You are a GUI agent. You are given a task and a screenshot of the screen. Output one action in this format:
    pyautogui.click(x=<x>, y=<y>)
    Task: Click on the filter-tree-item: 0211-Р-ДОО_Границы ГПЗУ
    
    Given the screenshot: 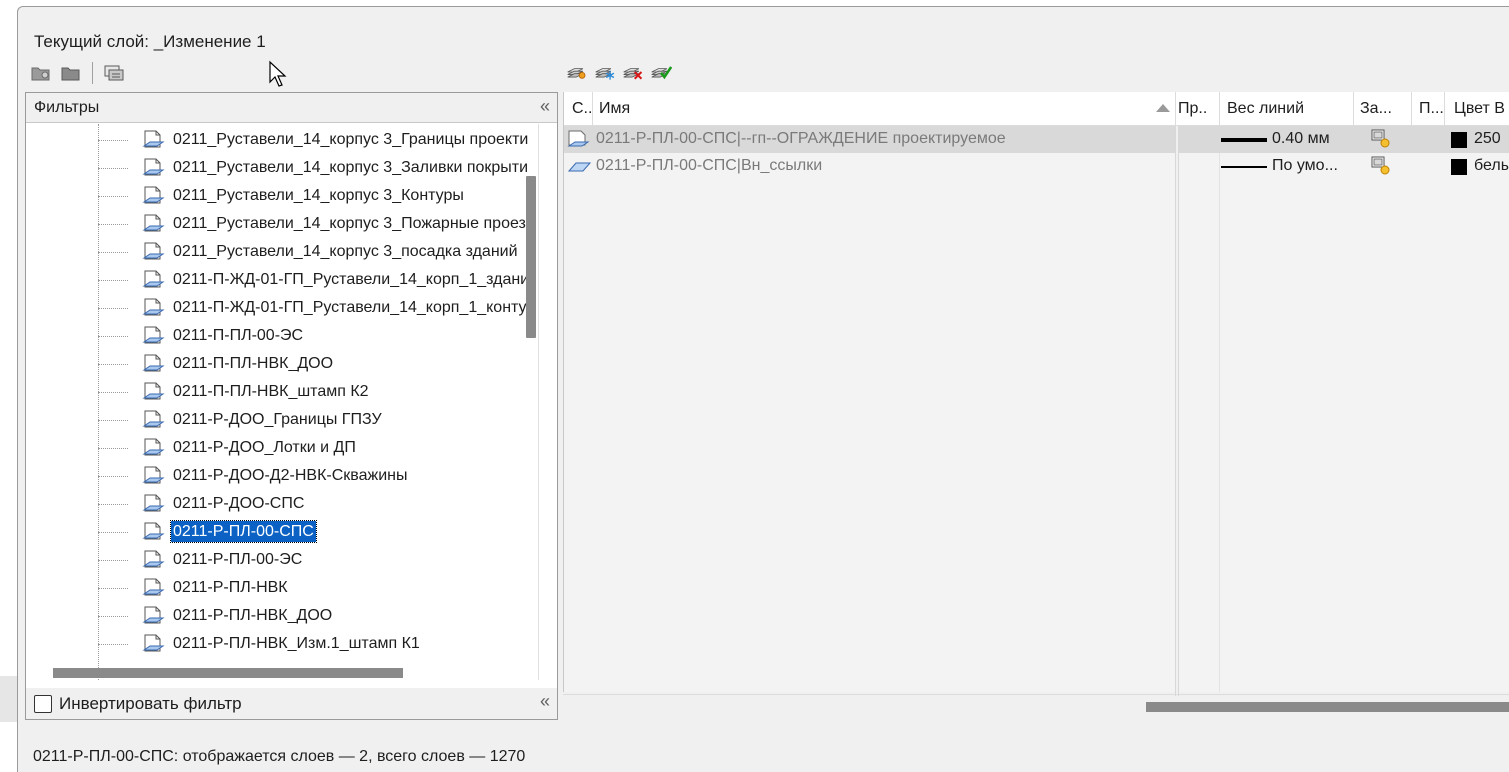 What is the action you would take?
    pyautogui.click(x=281, y=420)
    